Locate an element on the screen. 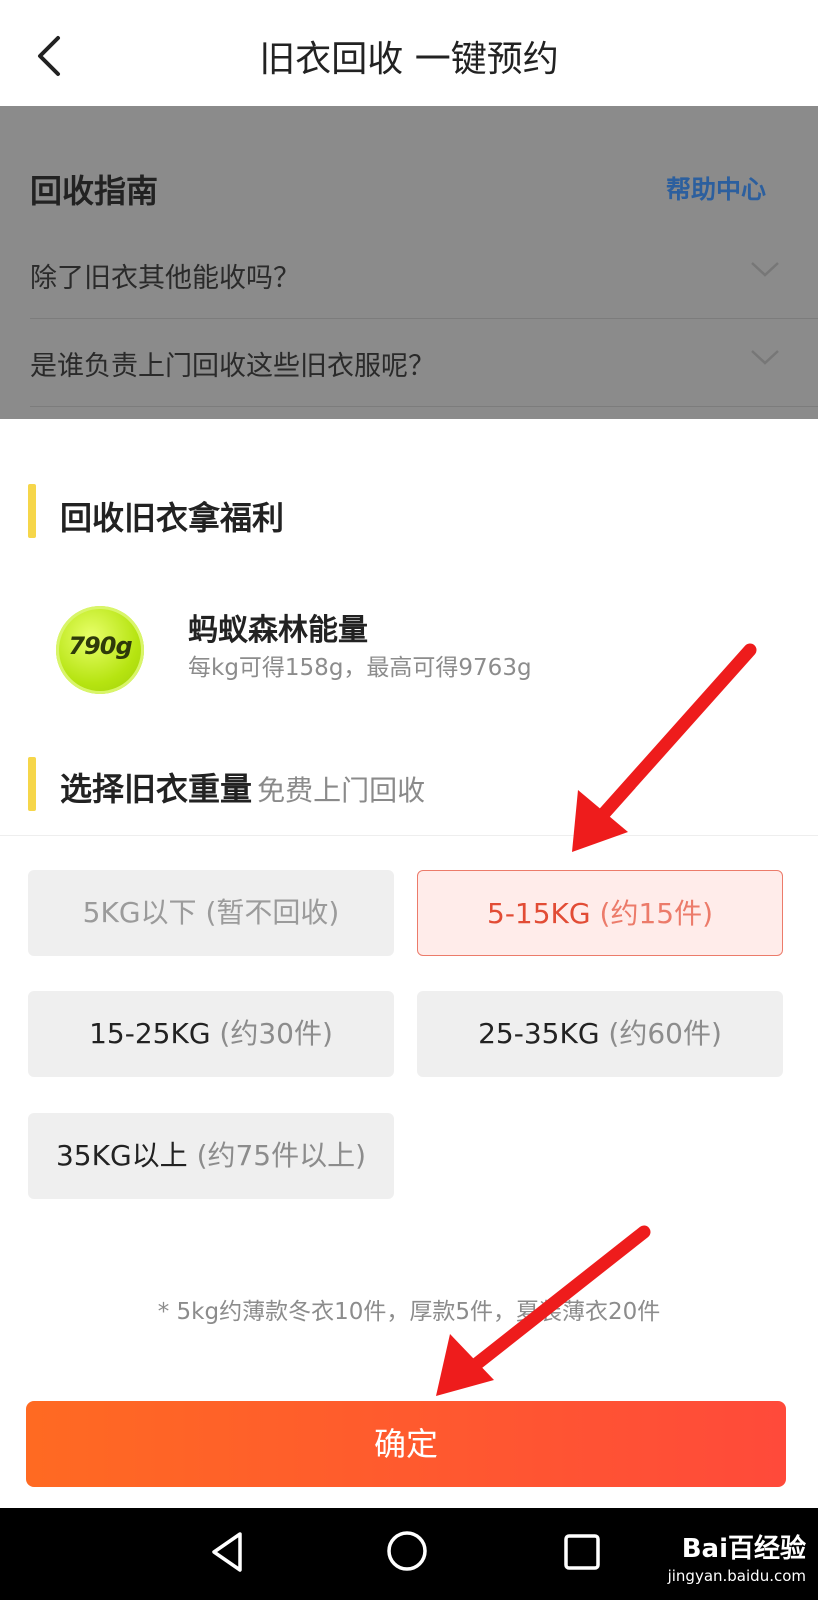 The height and width of the screenshot is (1600, 818). badge-value: 790g is located at coordinates (100, 646).